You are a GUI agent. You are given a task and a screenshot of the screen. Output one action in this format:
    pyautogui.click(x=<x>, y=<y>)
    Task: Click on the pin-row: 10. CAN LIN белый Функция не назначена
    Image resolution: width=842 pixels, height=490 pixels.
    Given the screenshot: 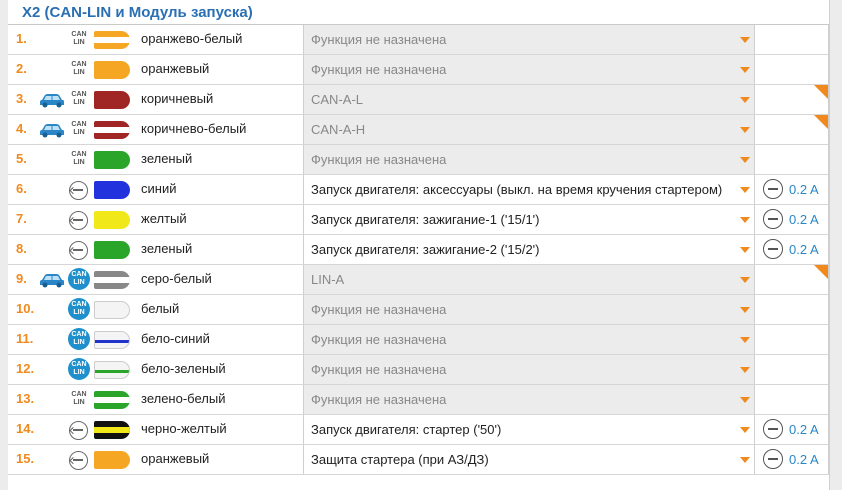 What is the action you would take?
    pyautogui.click(x=418, y=310)
    